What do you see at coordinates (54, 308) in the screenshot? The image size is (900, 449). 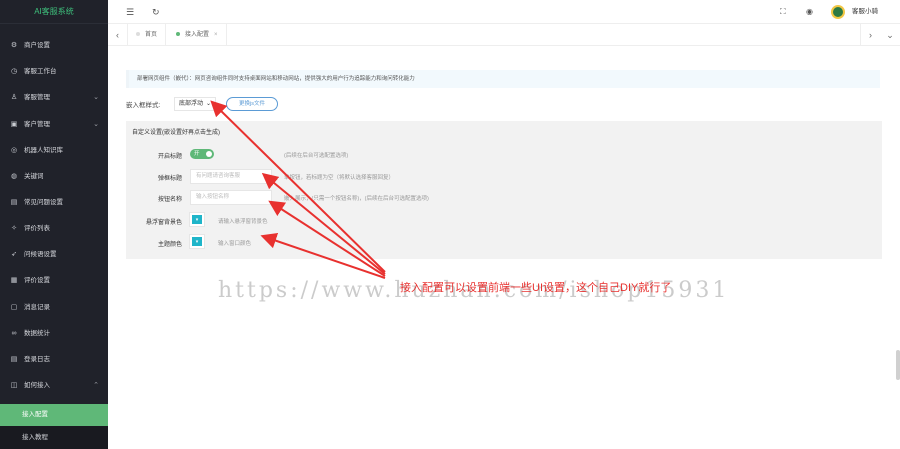 I see `sidebar-item-message-records: ▢ 消息记录` at bounding box center [54, 308].